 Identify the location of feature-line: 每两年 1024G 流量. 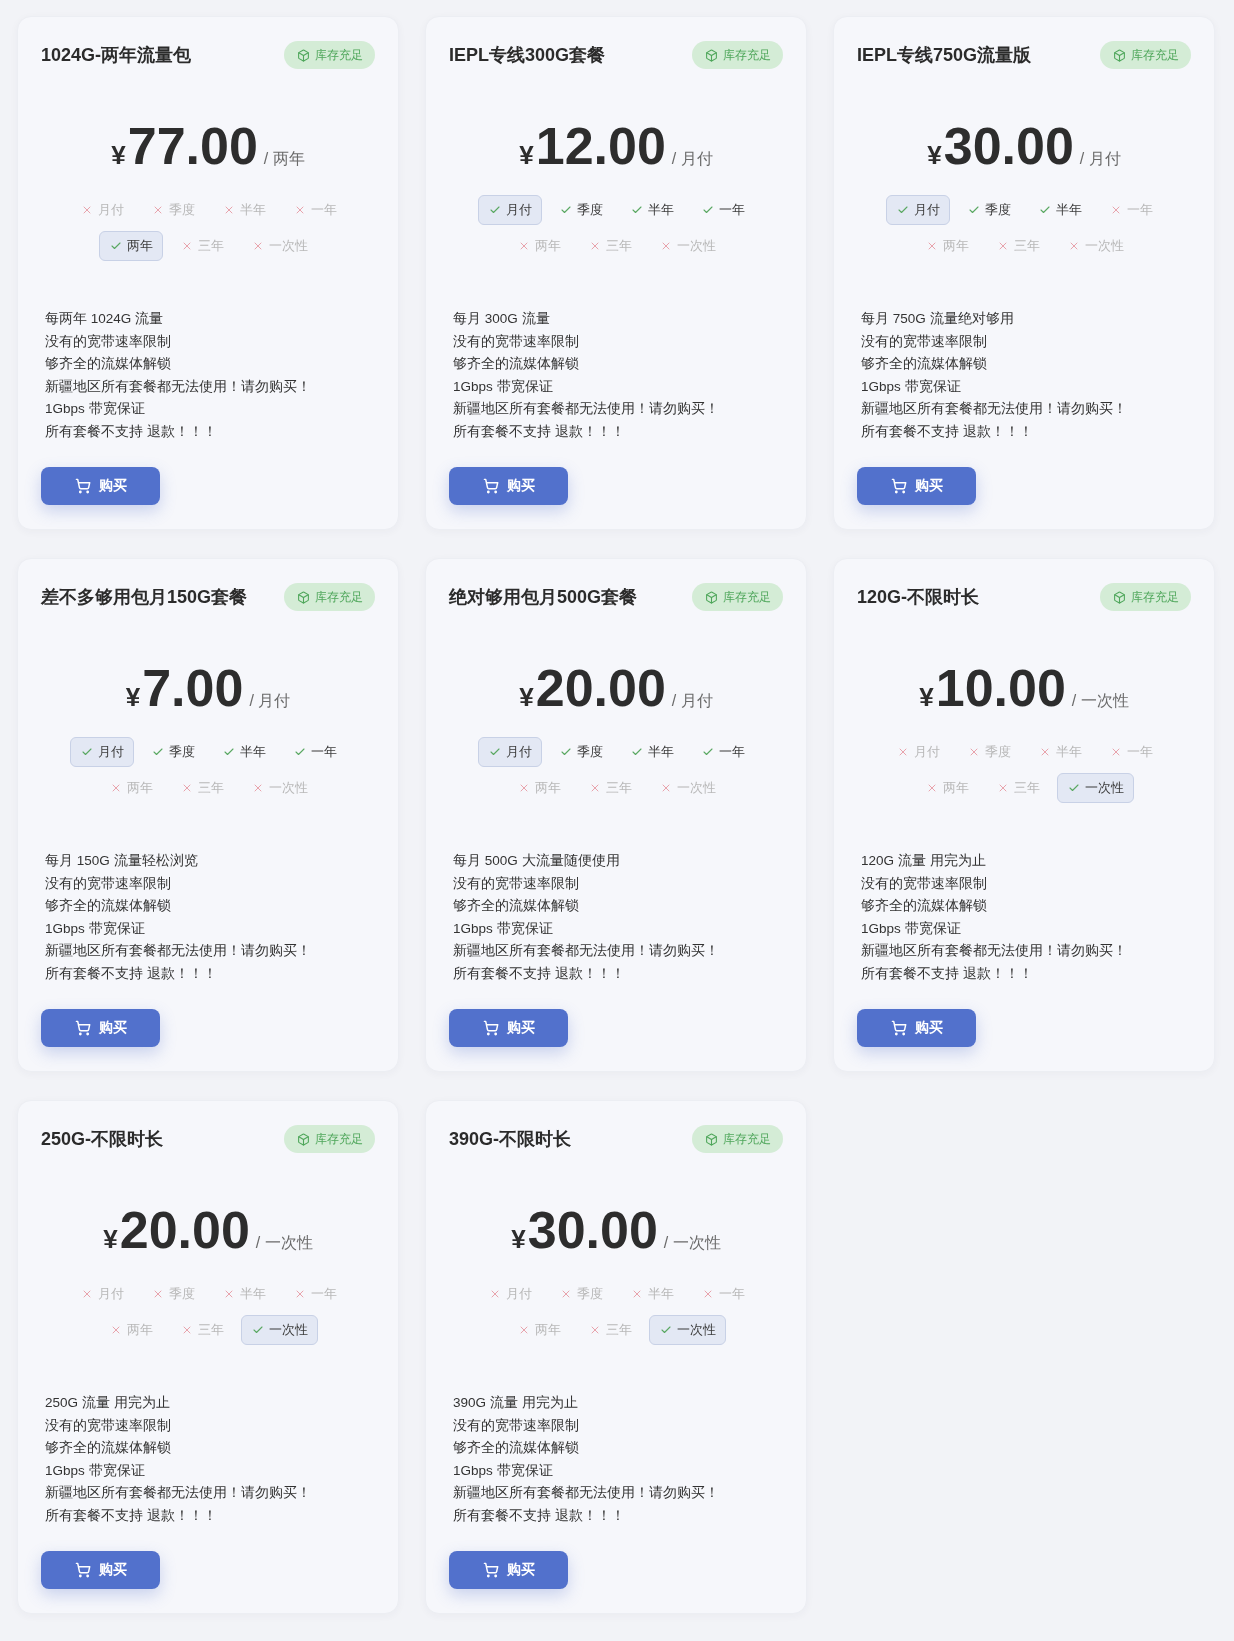
(105, 319).